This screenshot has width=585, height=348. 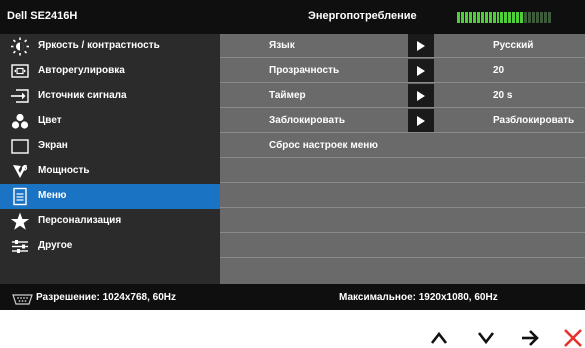 I want to click on sidebar-item-label: Меню, so click(x=52, y=195).